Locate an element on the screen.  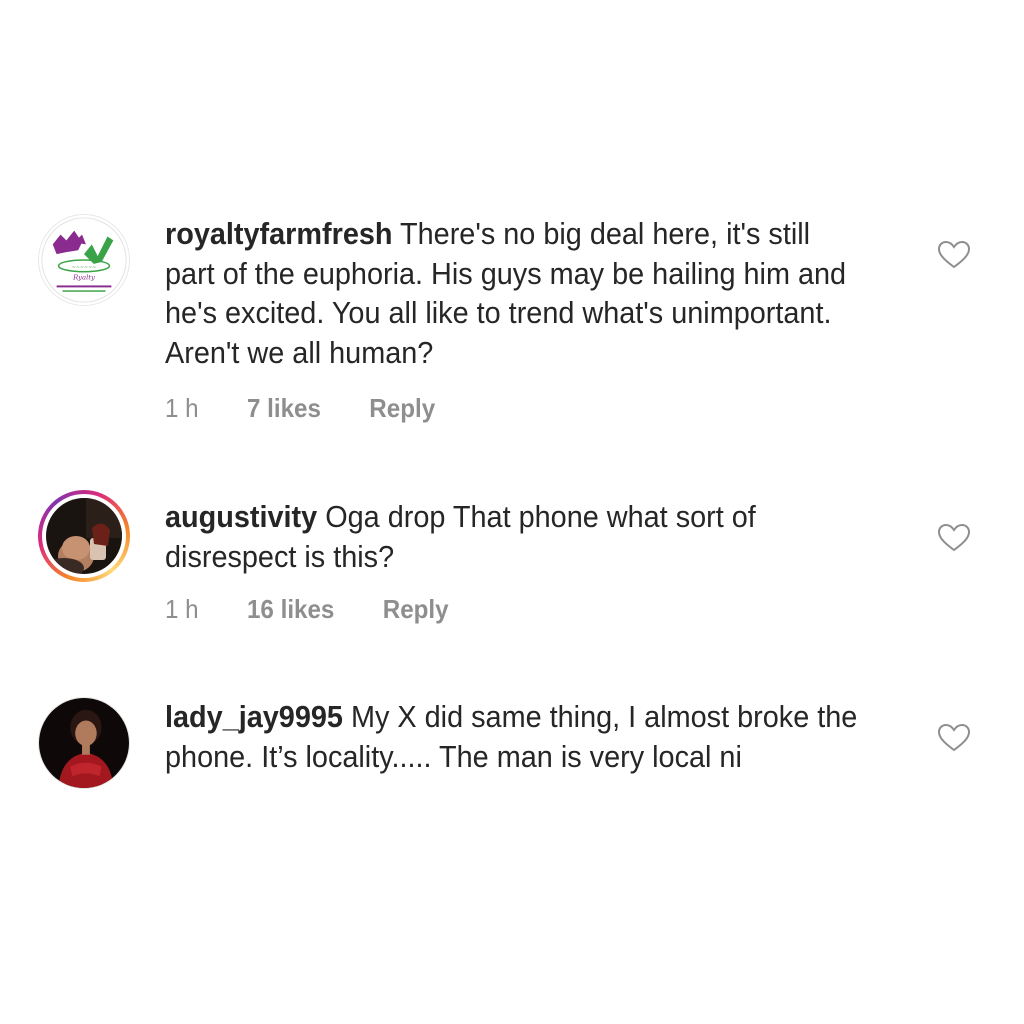
comment-meta: 1 h 7 likes Reply is located at coordinates (300, 408).